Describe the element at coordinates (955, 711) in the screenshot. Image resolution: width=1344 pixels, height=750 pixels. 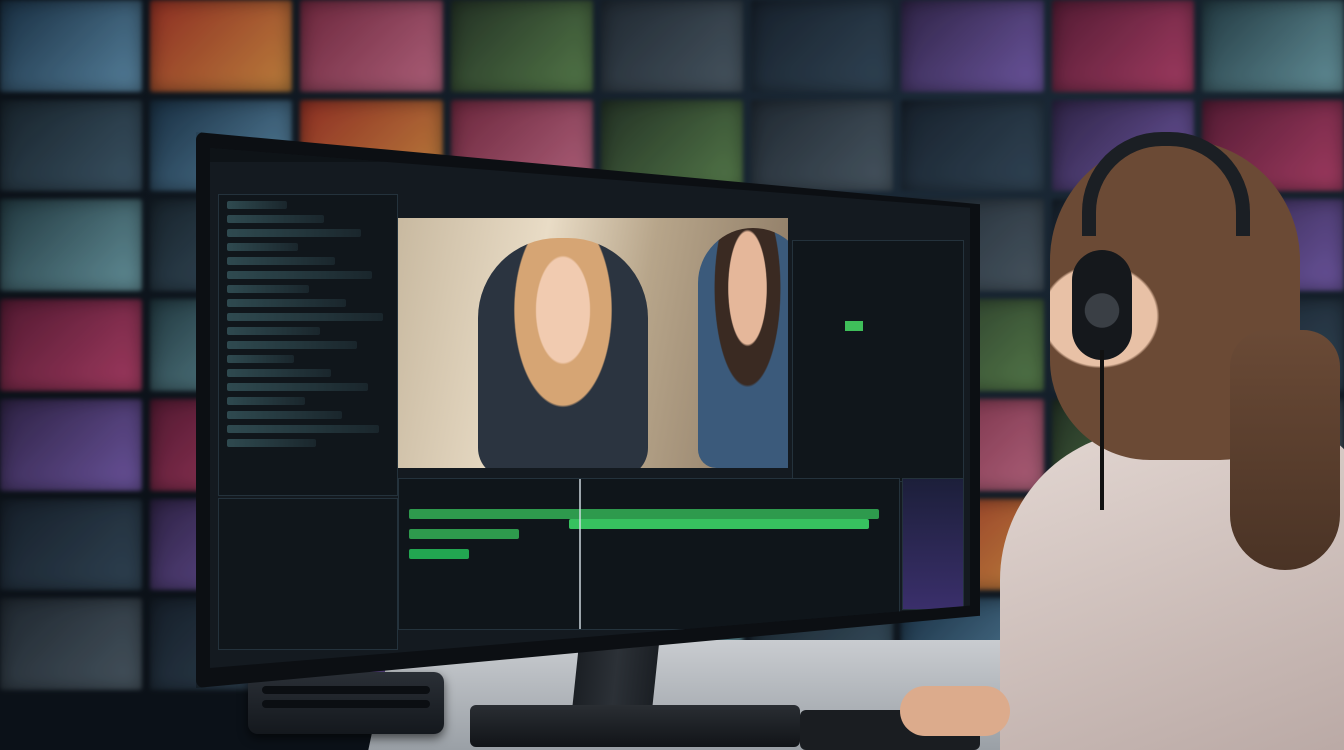
I see `hand` at that location.